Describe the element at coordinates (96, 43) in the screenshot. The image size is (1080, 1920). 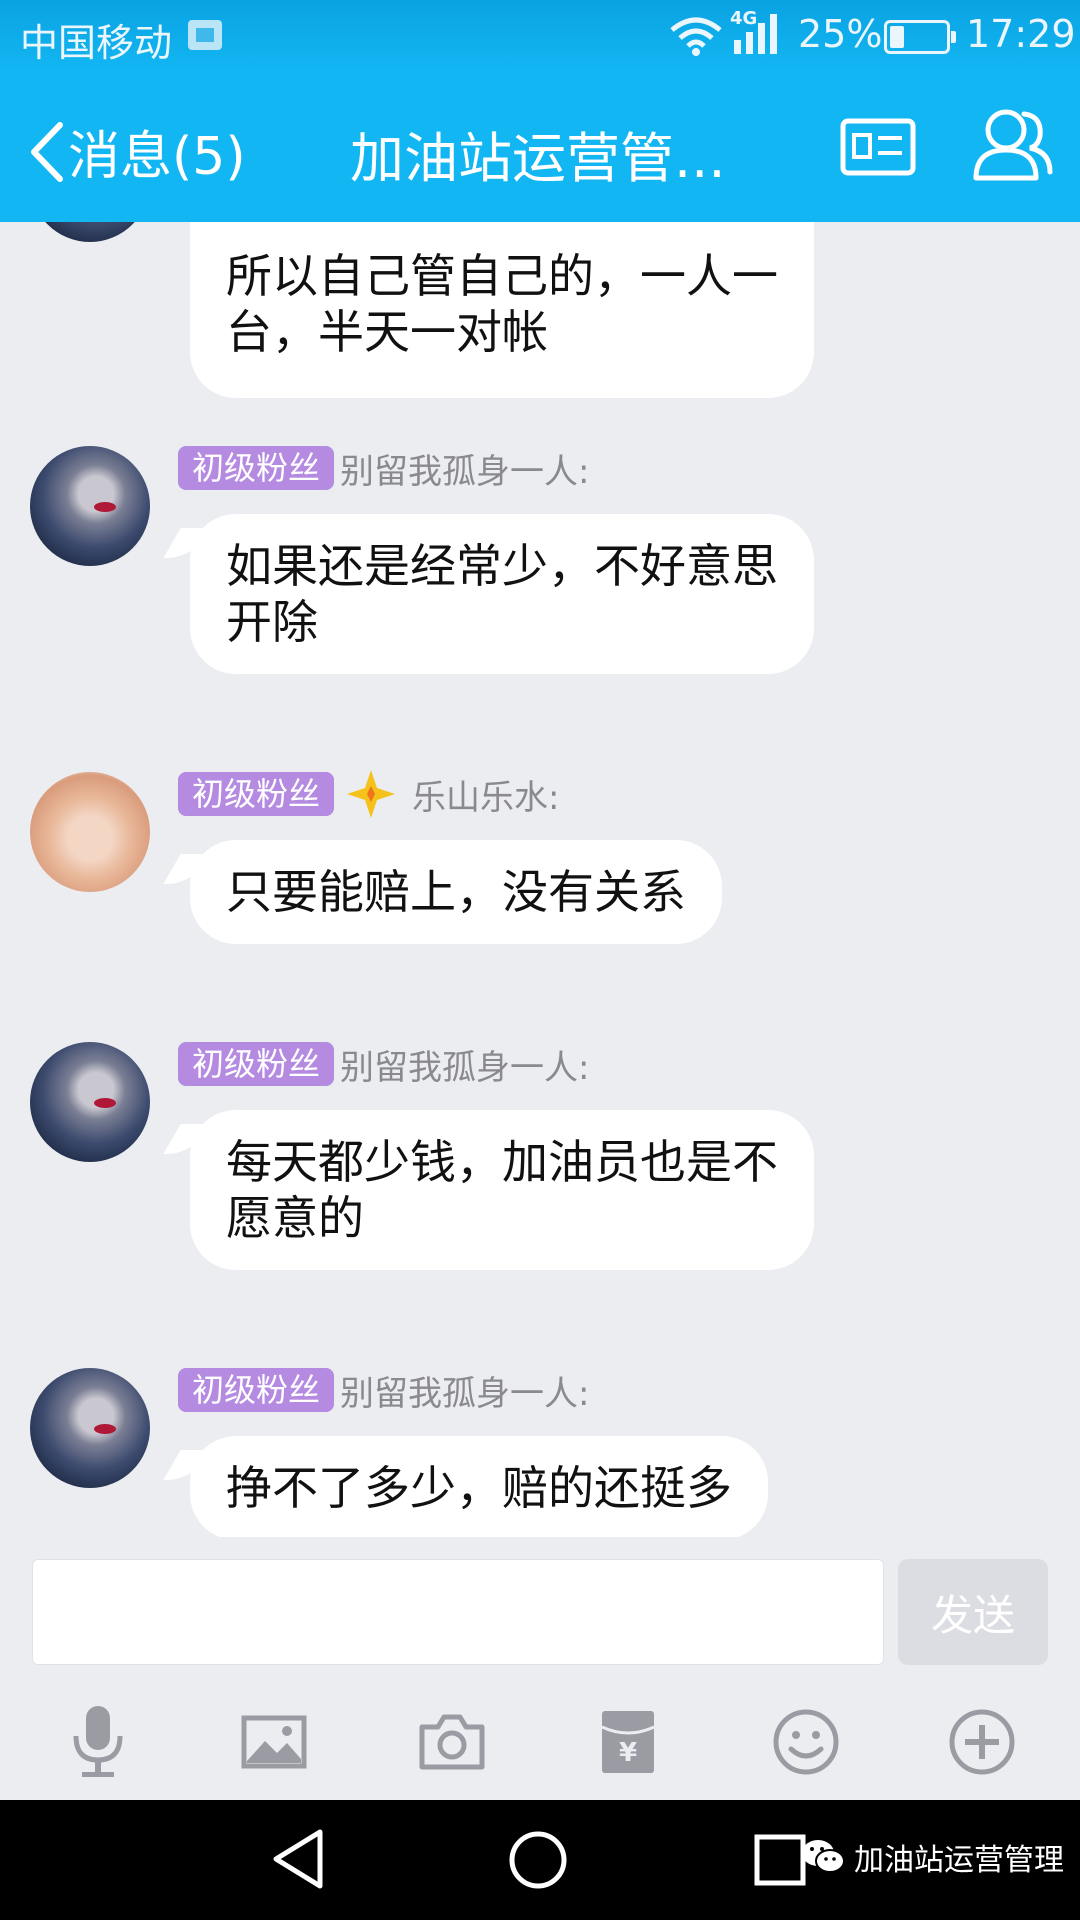
I see `carrier-name: 中国移动` at that location.